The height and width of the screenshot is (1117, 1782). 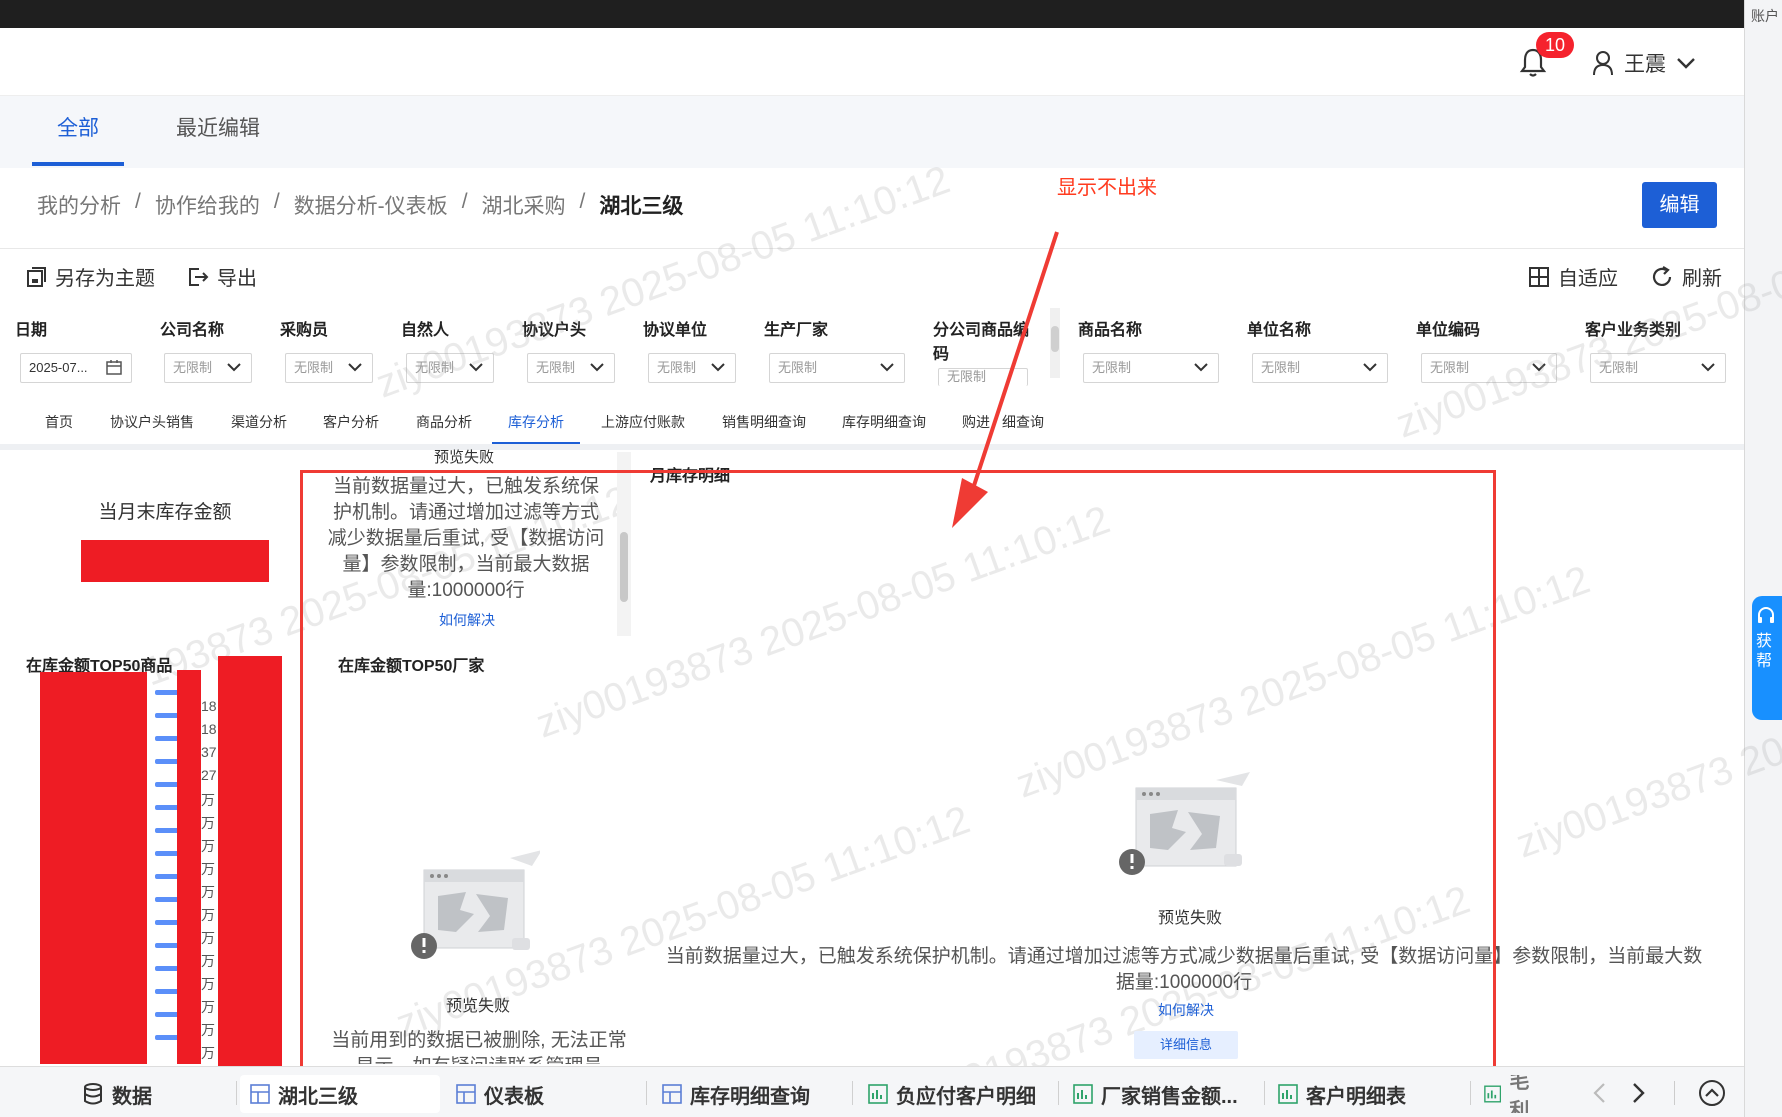 I want to click on filter-label-agreement-unit: 协议单位, so click(x=675, y=330).